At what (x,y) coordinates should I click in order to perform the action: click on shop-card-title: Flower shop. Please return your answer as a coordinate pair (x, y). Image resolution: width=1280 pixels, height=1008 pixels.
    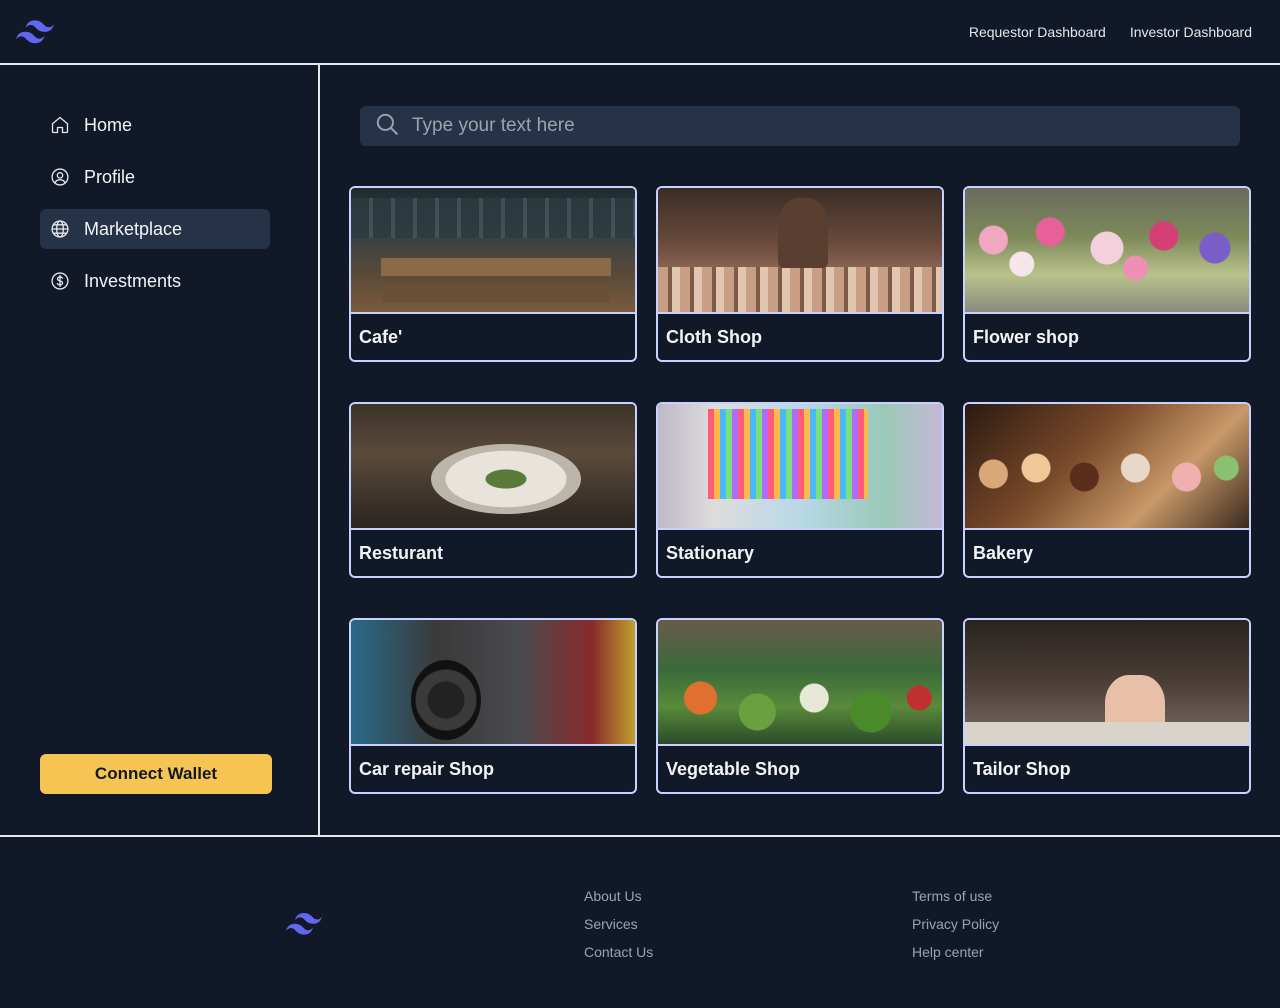
    Looking at the image, I should click on (1026, 337).